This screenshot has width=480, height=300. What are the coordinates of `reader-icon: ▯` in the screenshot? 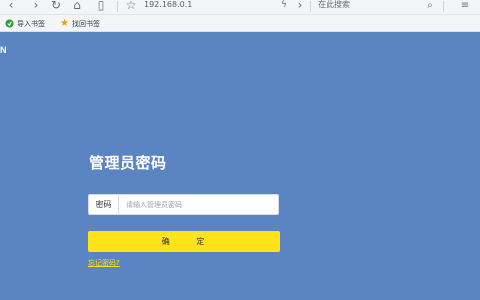 It's located at (101, 7).